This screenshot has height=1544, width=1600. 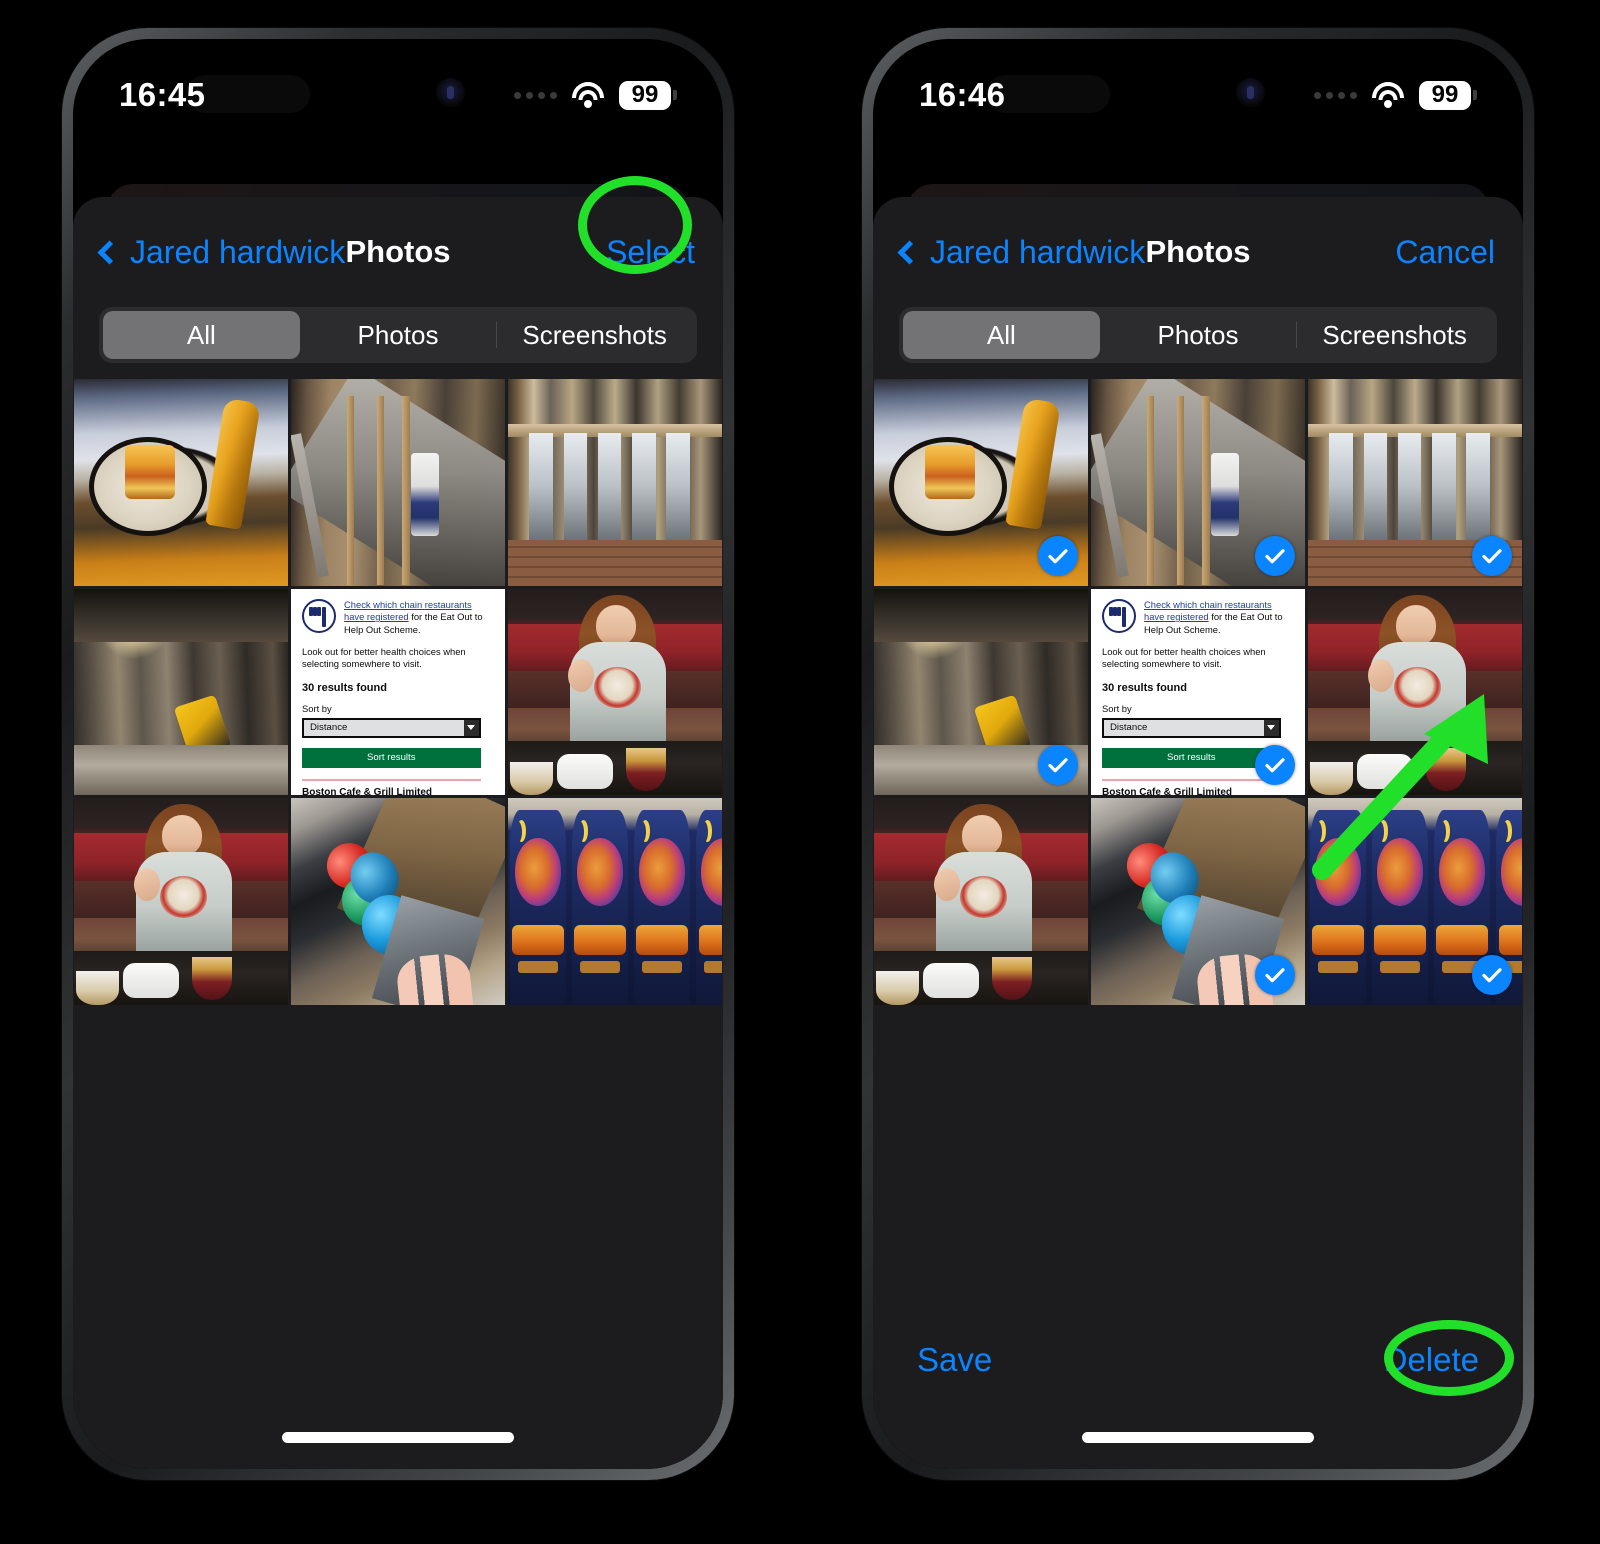 What do you see at coordinates (1001, 335) in the screenshot?
I see `tab-all-right: All` at bounding box center [1001, 335].